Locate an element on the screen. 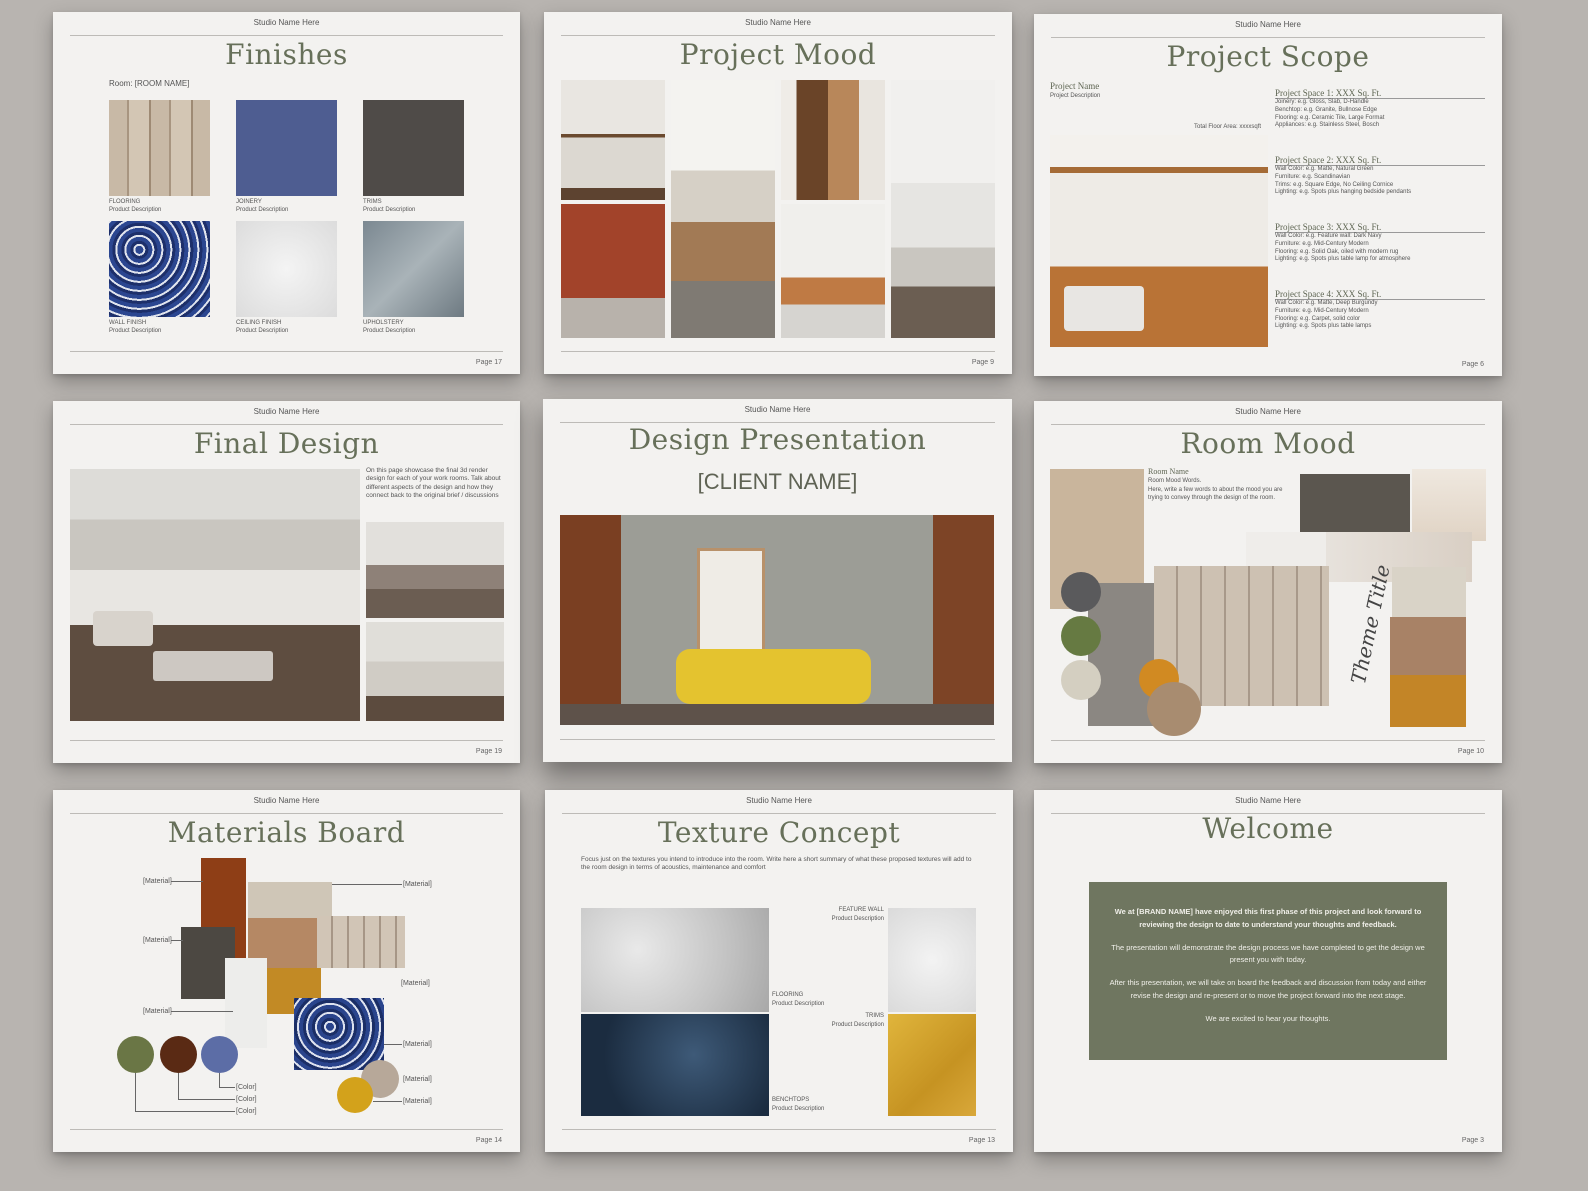  finish-label: CEILING FINISH is located at coordinates (259, 323).